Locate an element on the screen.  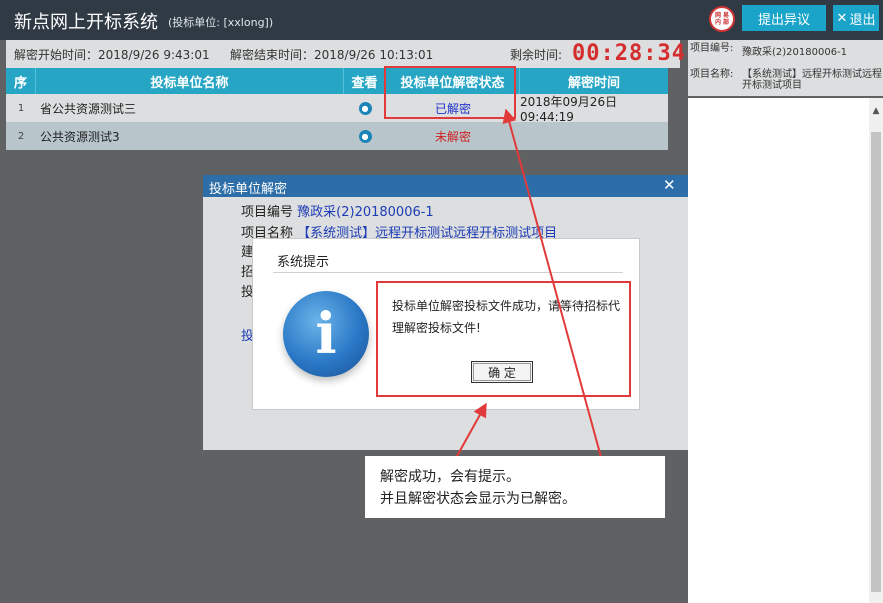
decrypt-start-time: 解密开始时间：2018/9/26 9:43:01 is located at coordinates (112, 55).